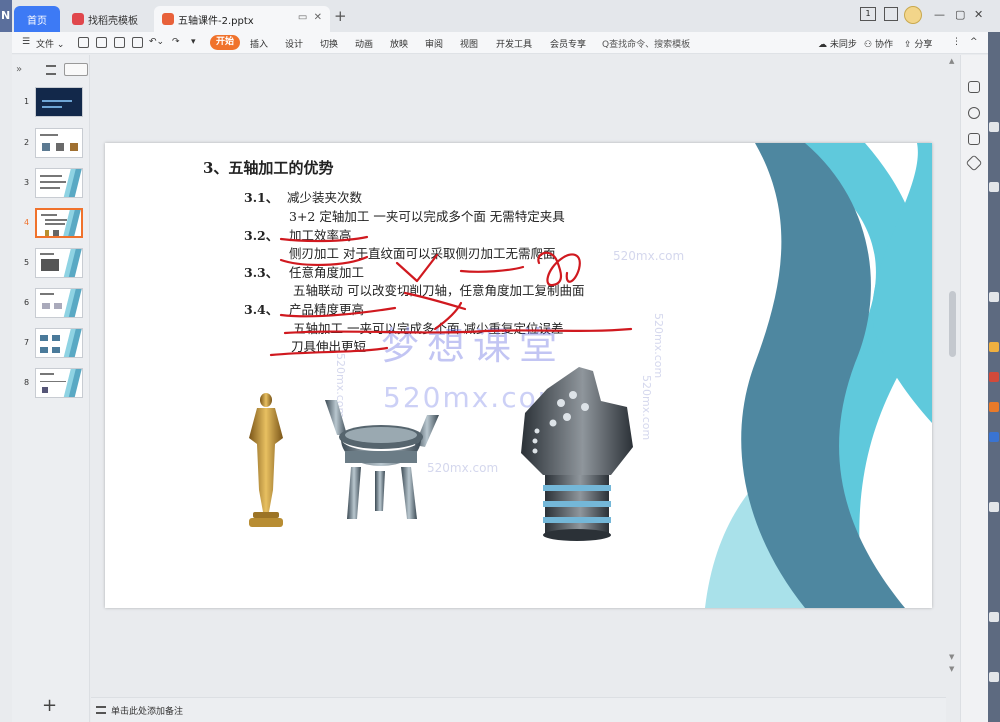  I want to click on tab-close-icon: ▭ ✕, so click(310, 17).